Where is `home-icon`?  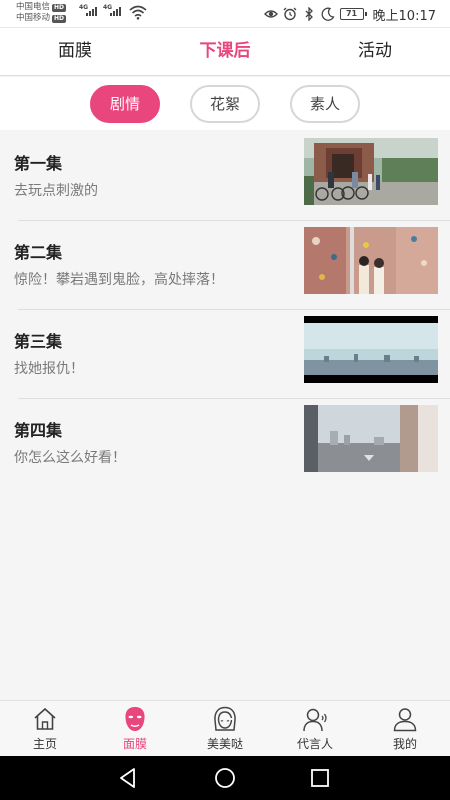 home-icon is located at coordinates (45, 718).